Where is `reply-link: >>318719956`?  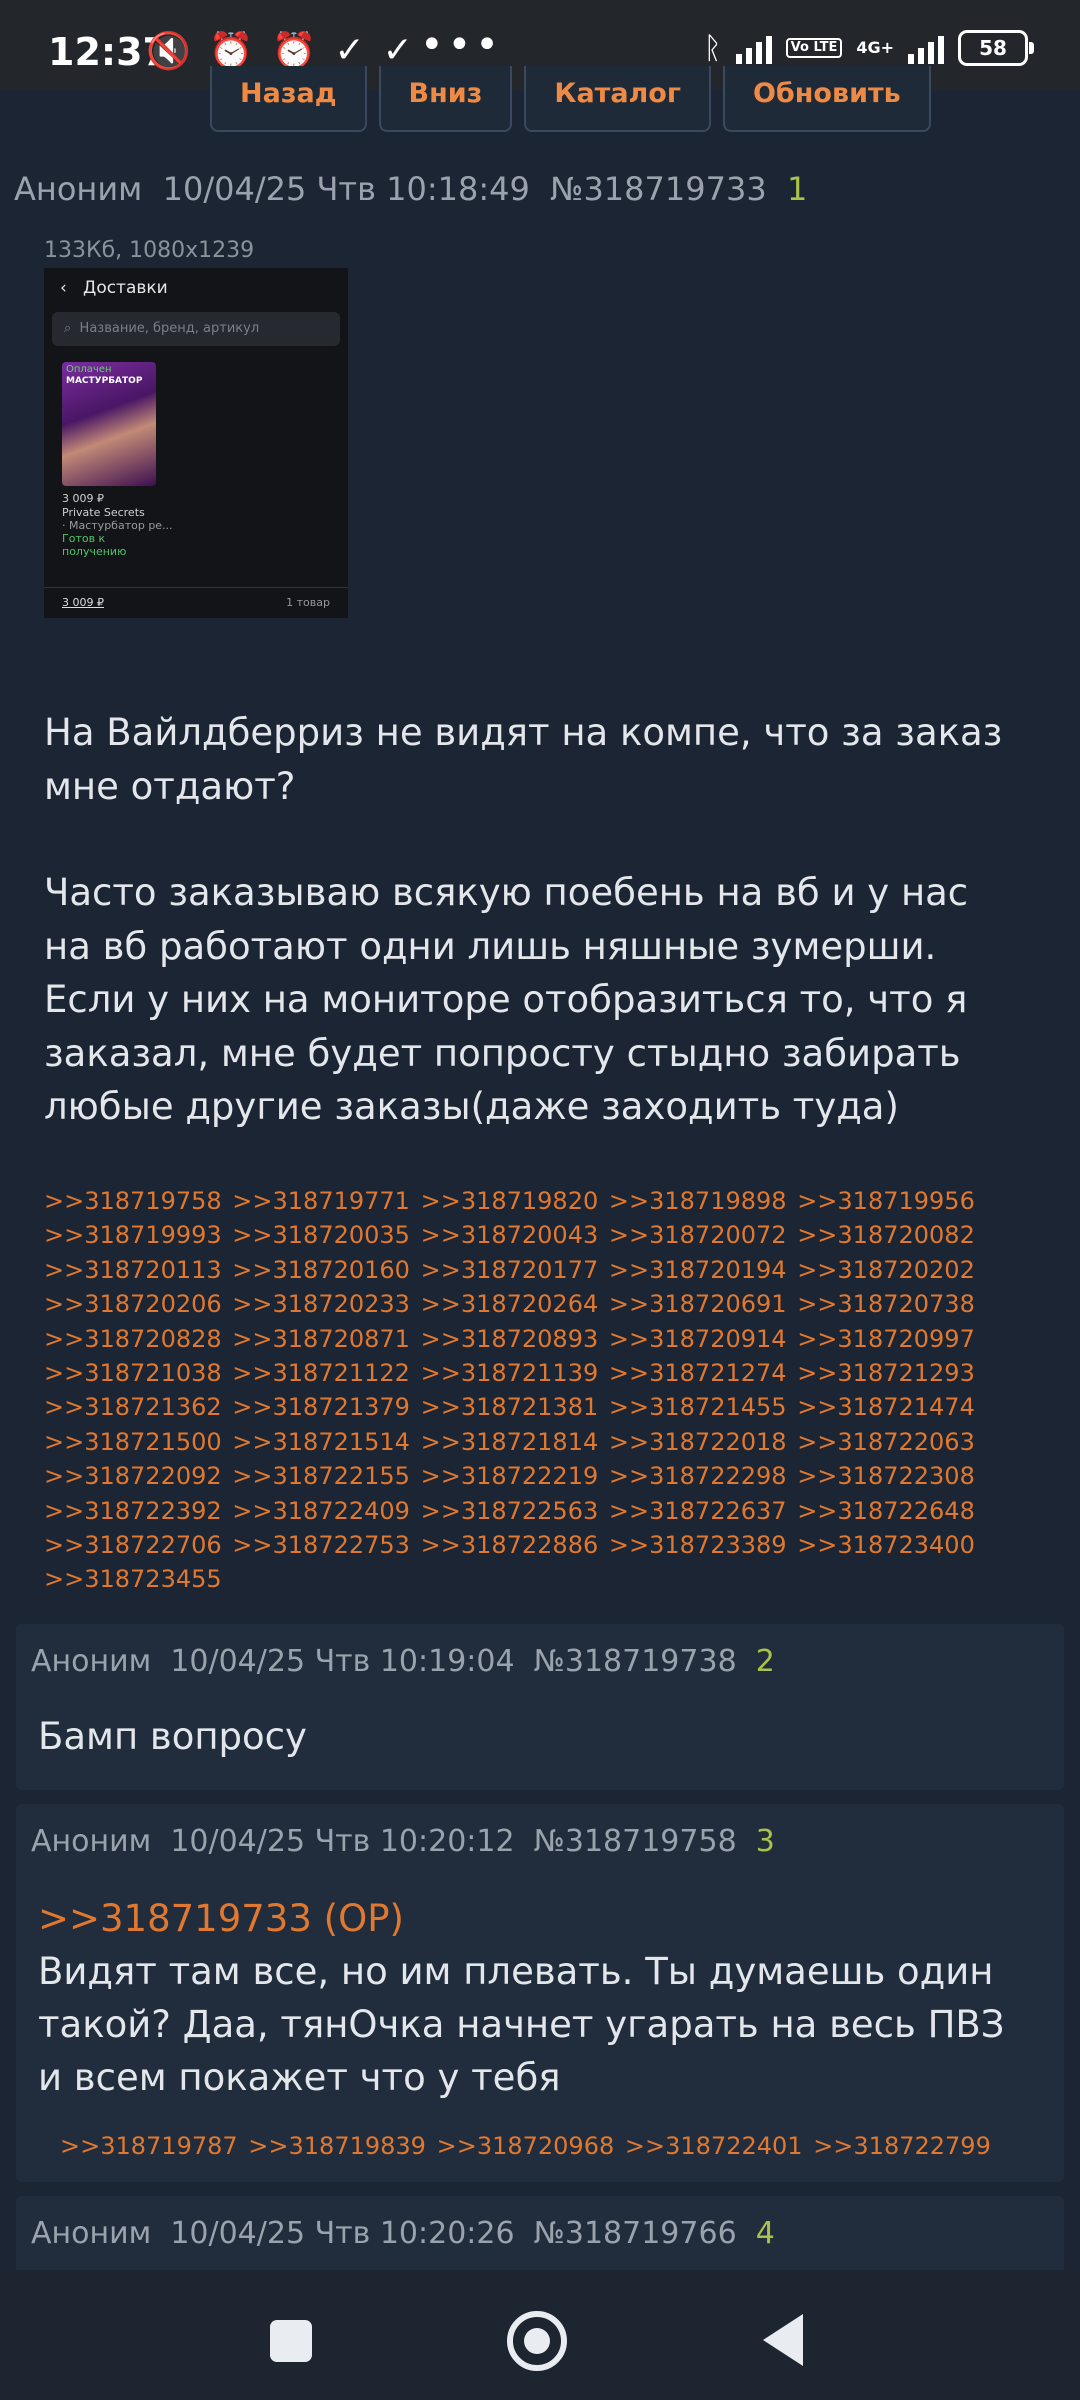
reply-link: >>318719956 is located at coordinates (886, 1201).